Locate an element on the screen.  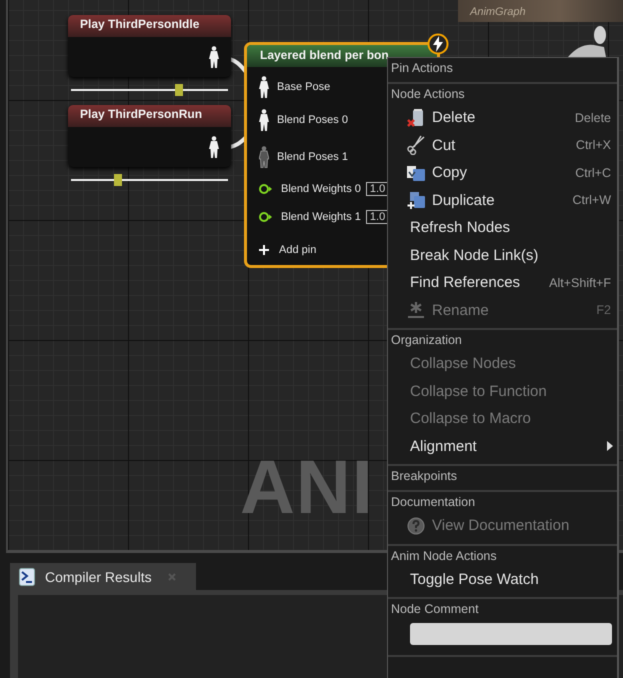
section-heading: Organization is located at coordinates (426, 340).